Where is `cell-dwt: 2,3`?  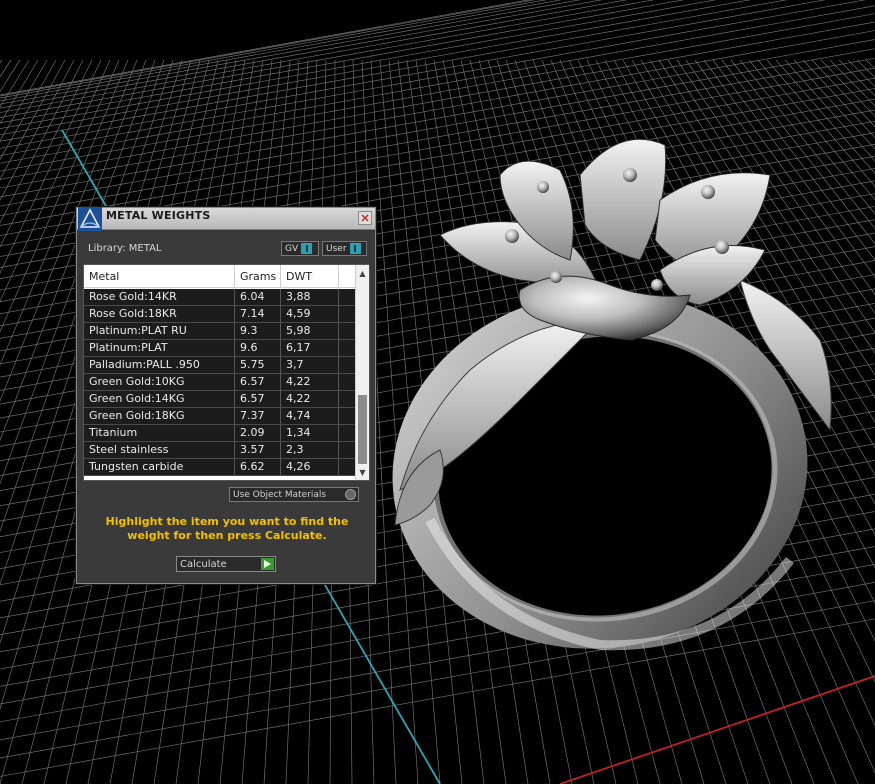
cell-dwt: 2,3 is located at coordinates (310, 450).